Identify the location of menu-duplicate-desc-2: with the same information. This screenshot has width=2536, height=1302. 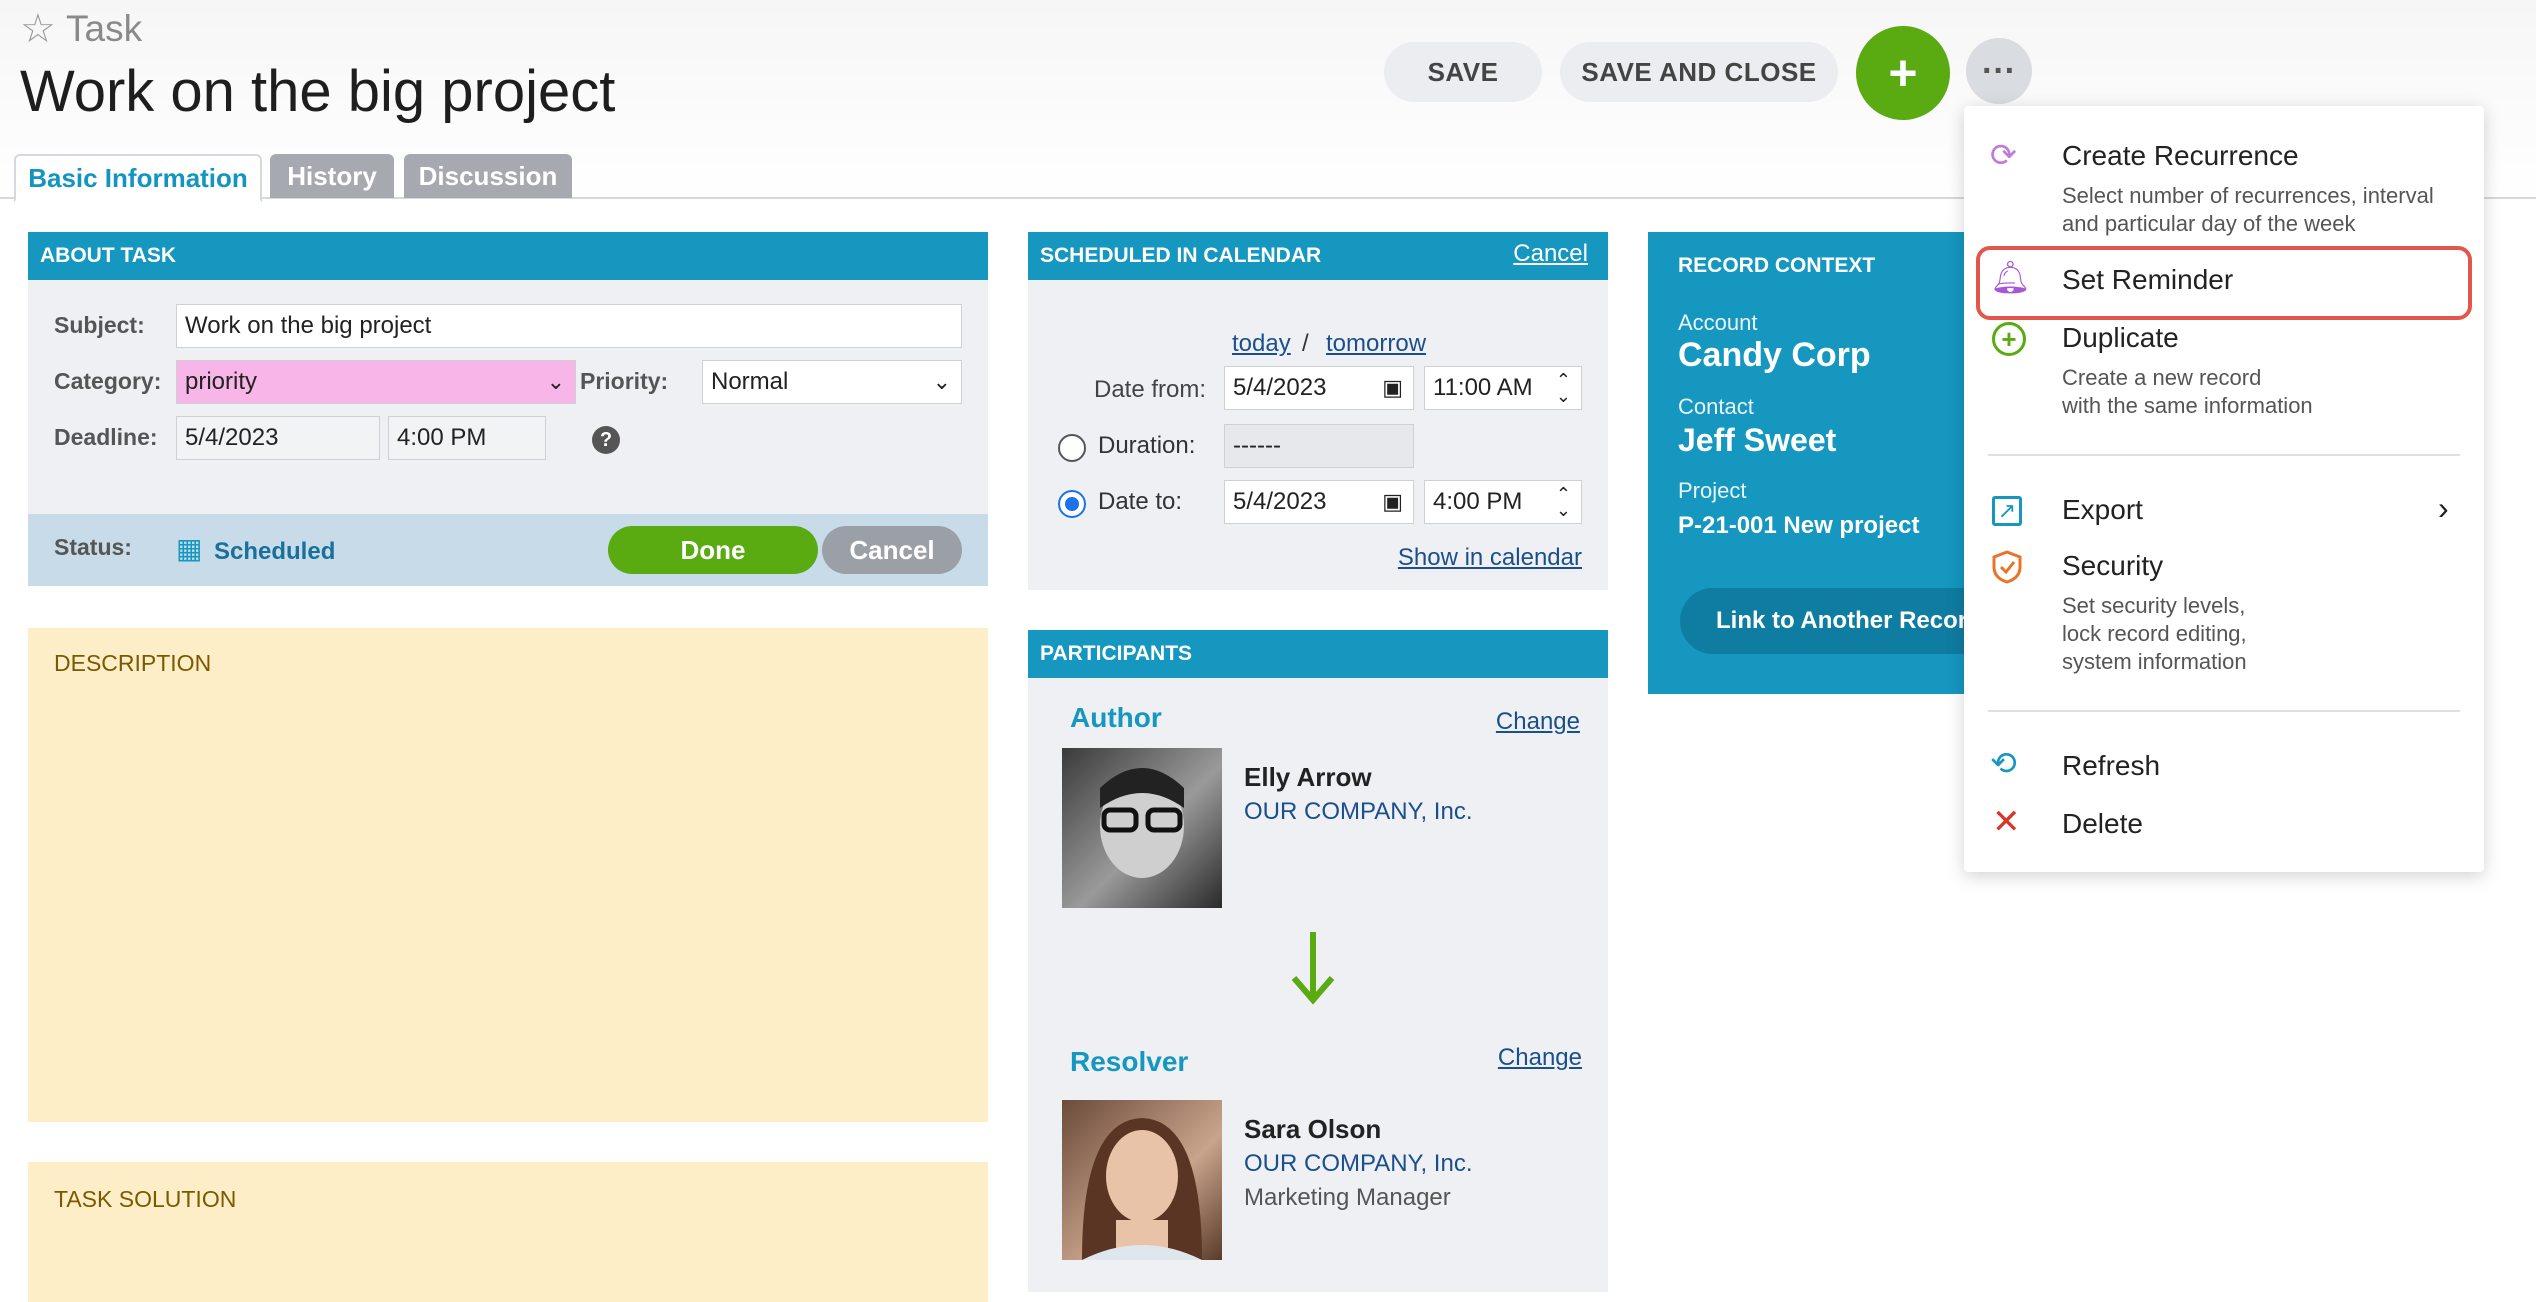
(2187, 405).